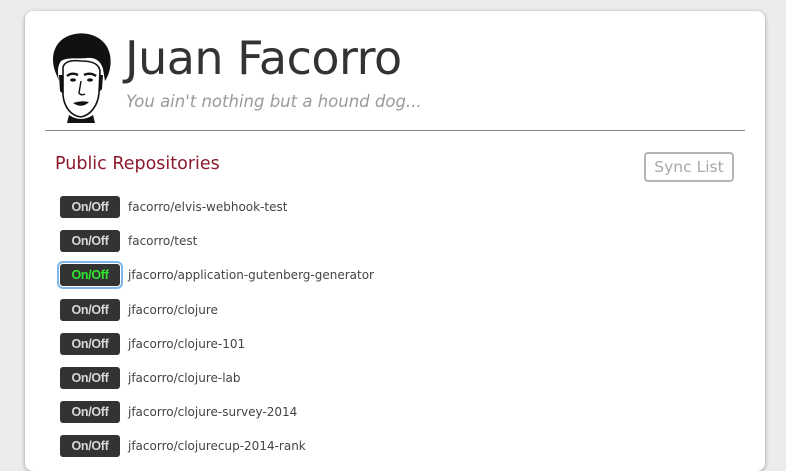 Image resolution: width=786 pixels, height=471 pixels. I want to click on repo-name: jfacorro/application-gutenberg-generator, so click(251, 275).